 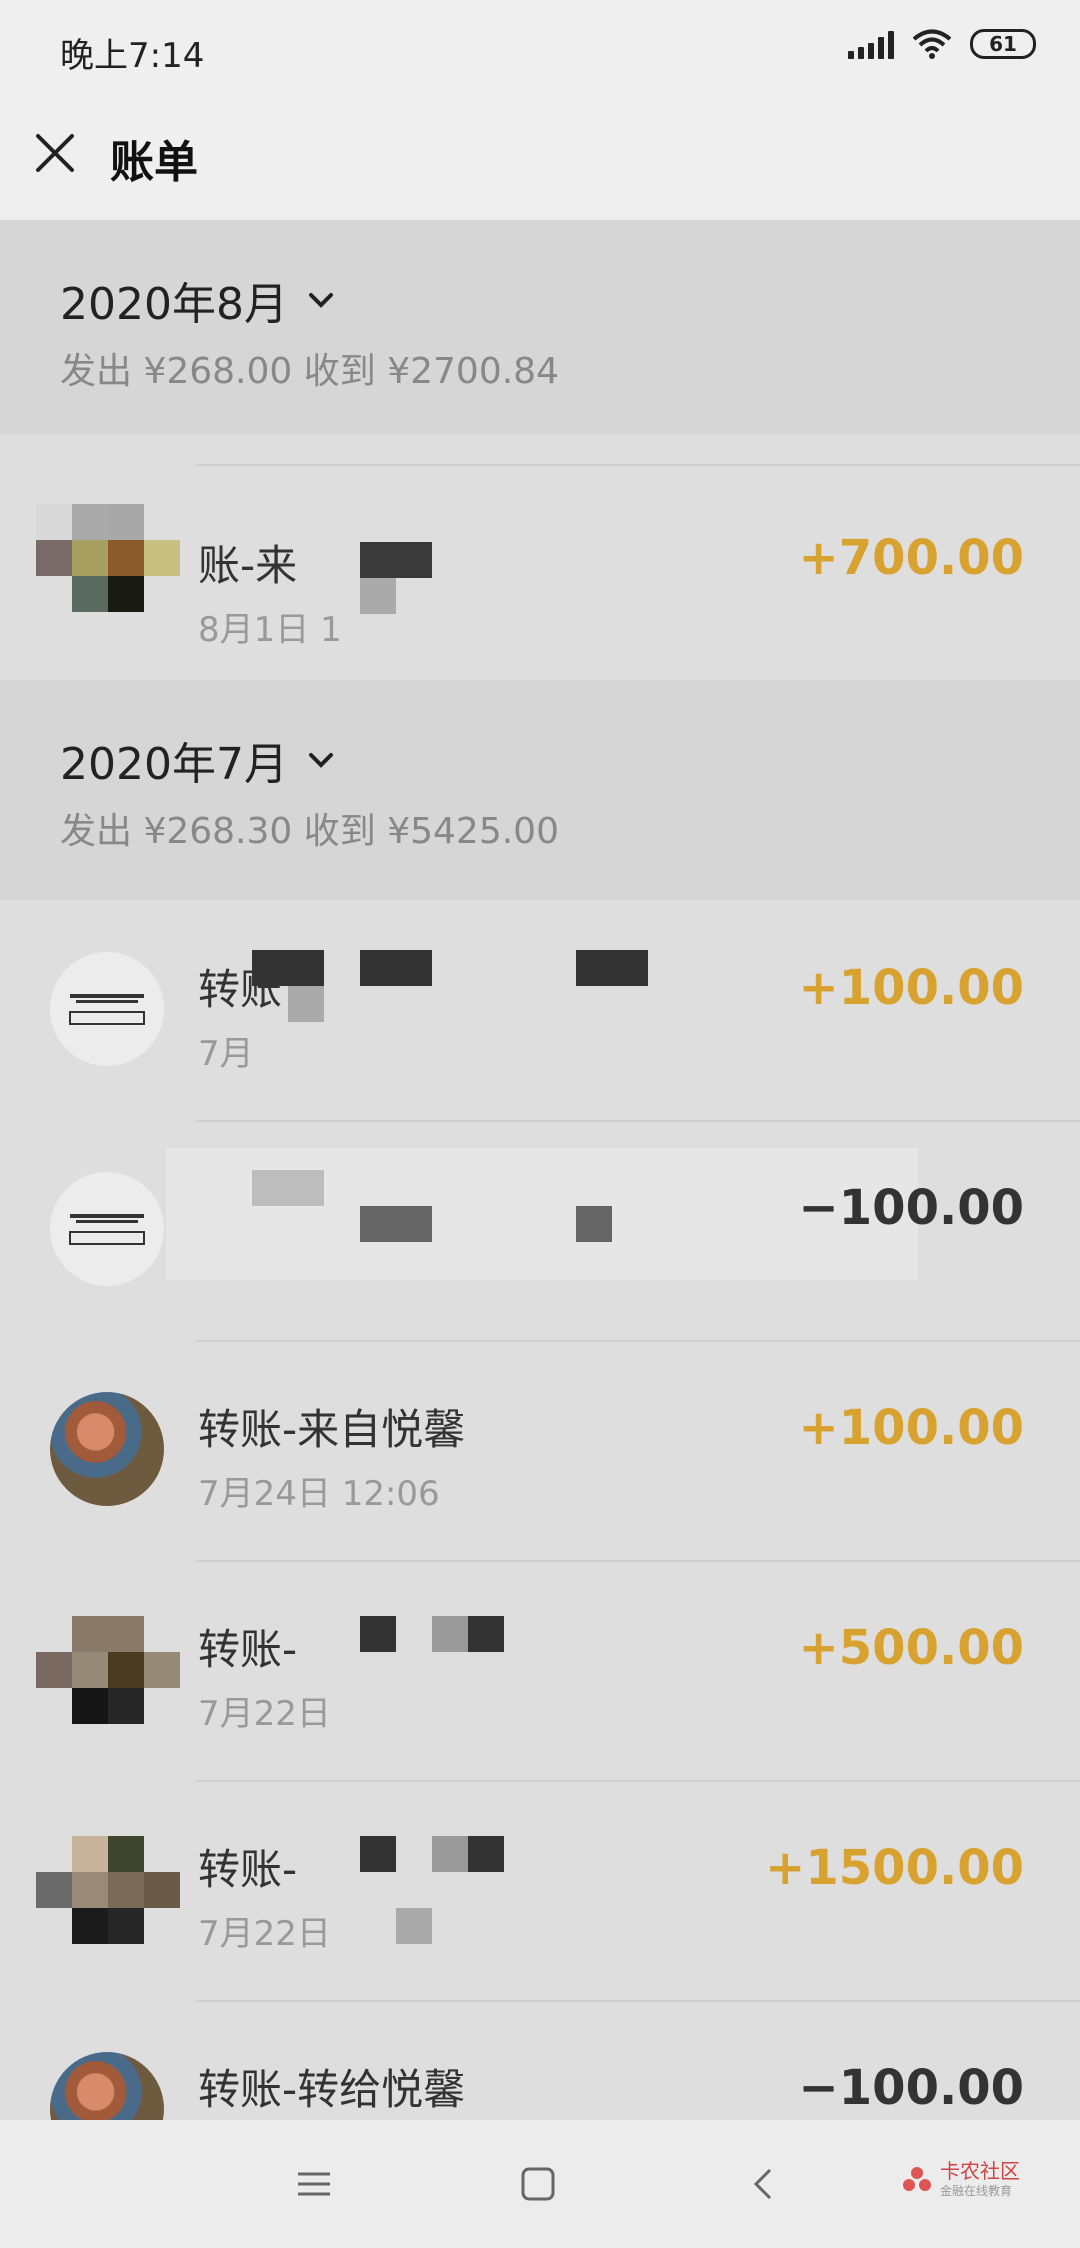 What do you see at coordinates (332, 1429) in the screenshot?
I see `transaction-name: 转账-来自悦馨` at bounding box center [332, 1429].